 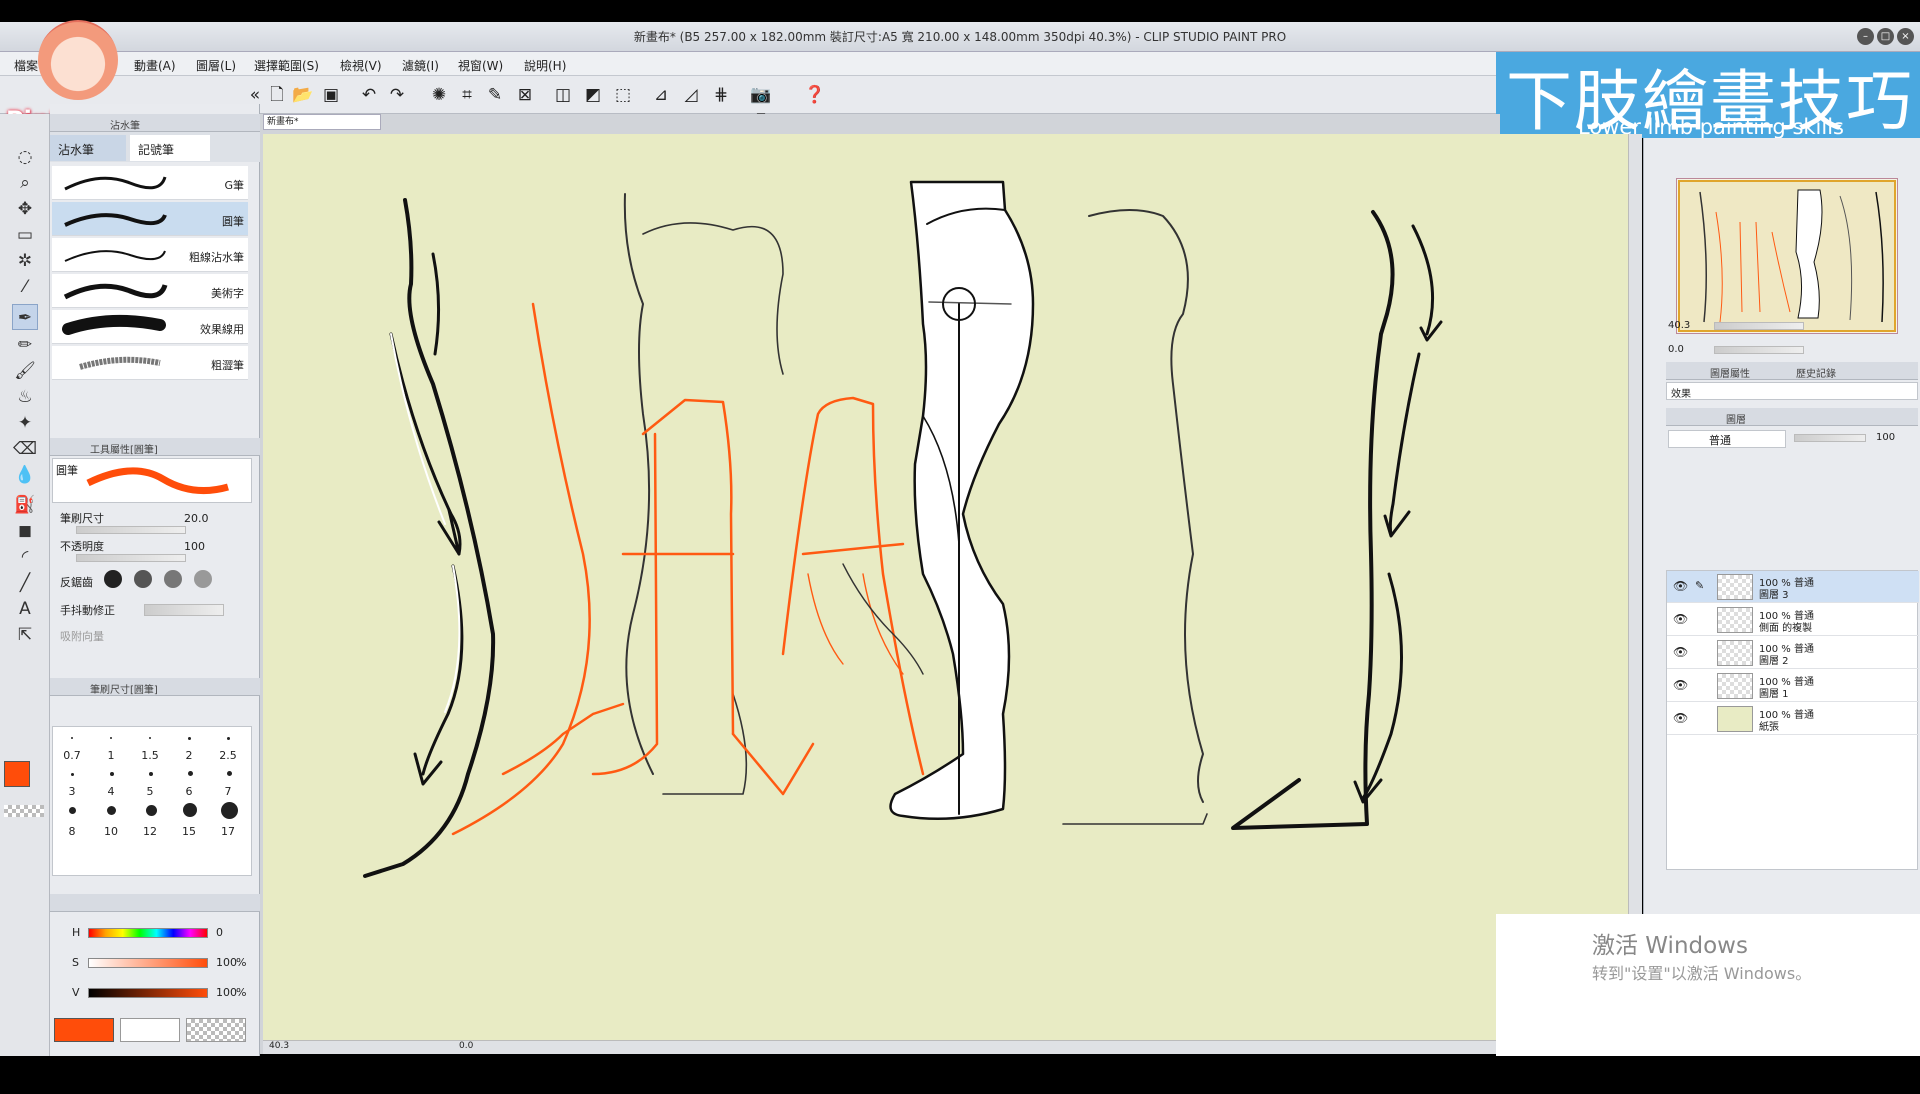 What do you see at coordinates (303, 95) in the screenshot?
I see `open-file-icon: 📂` at bounding box center [303, 95].